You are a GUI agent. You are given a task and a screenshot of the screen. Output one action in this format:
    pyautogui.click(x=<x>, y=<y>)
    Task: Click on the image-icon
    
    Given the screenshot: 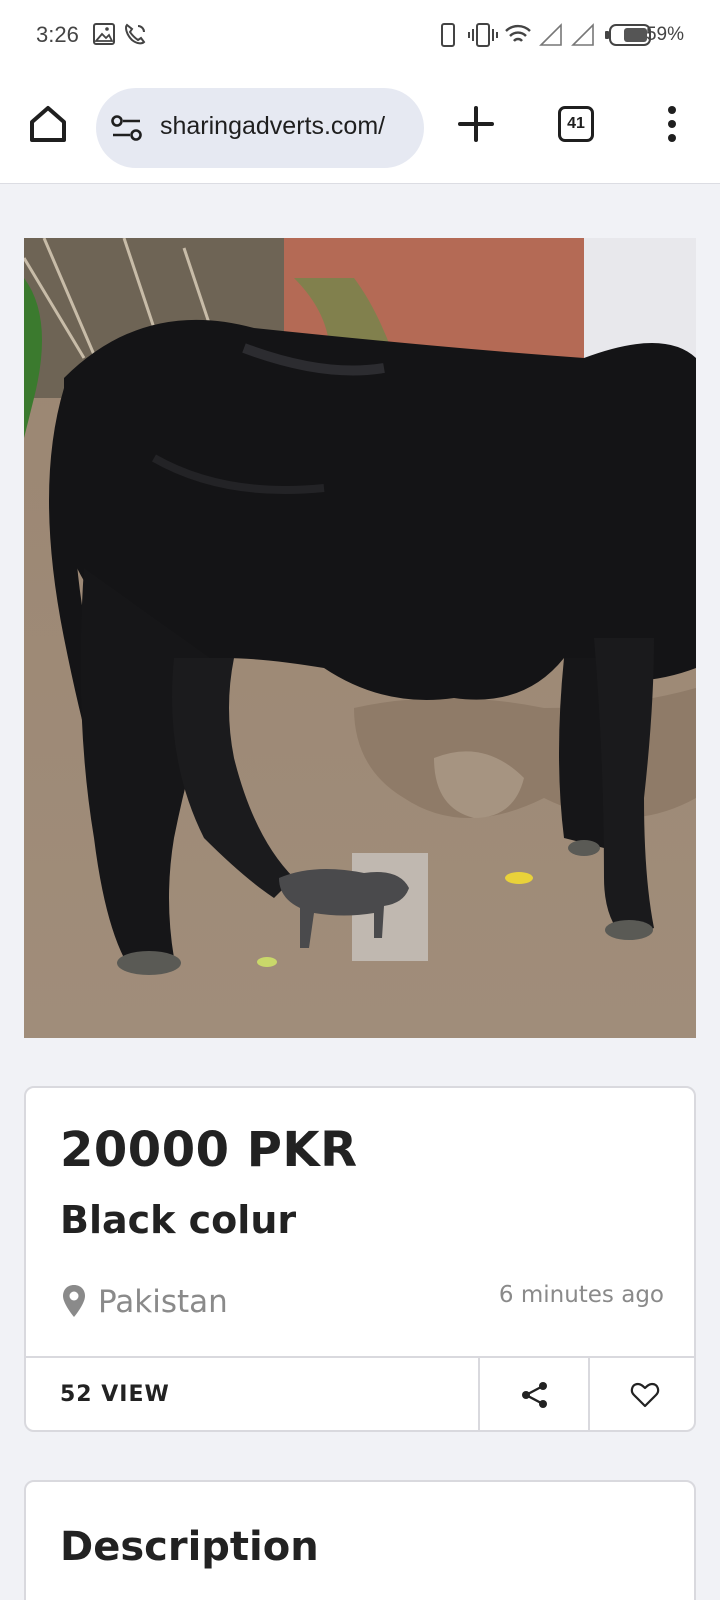 What is the action you would take?
    pyautogui.click(x=104, y=34)
    